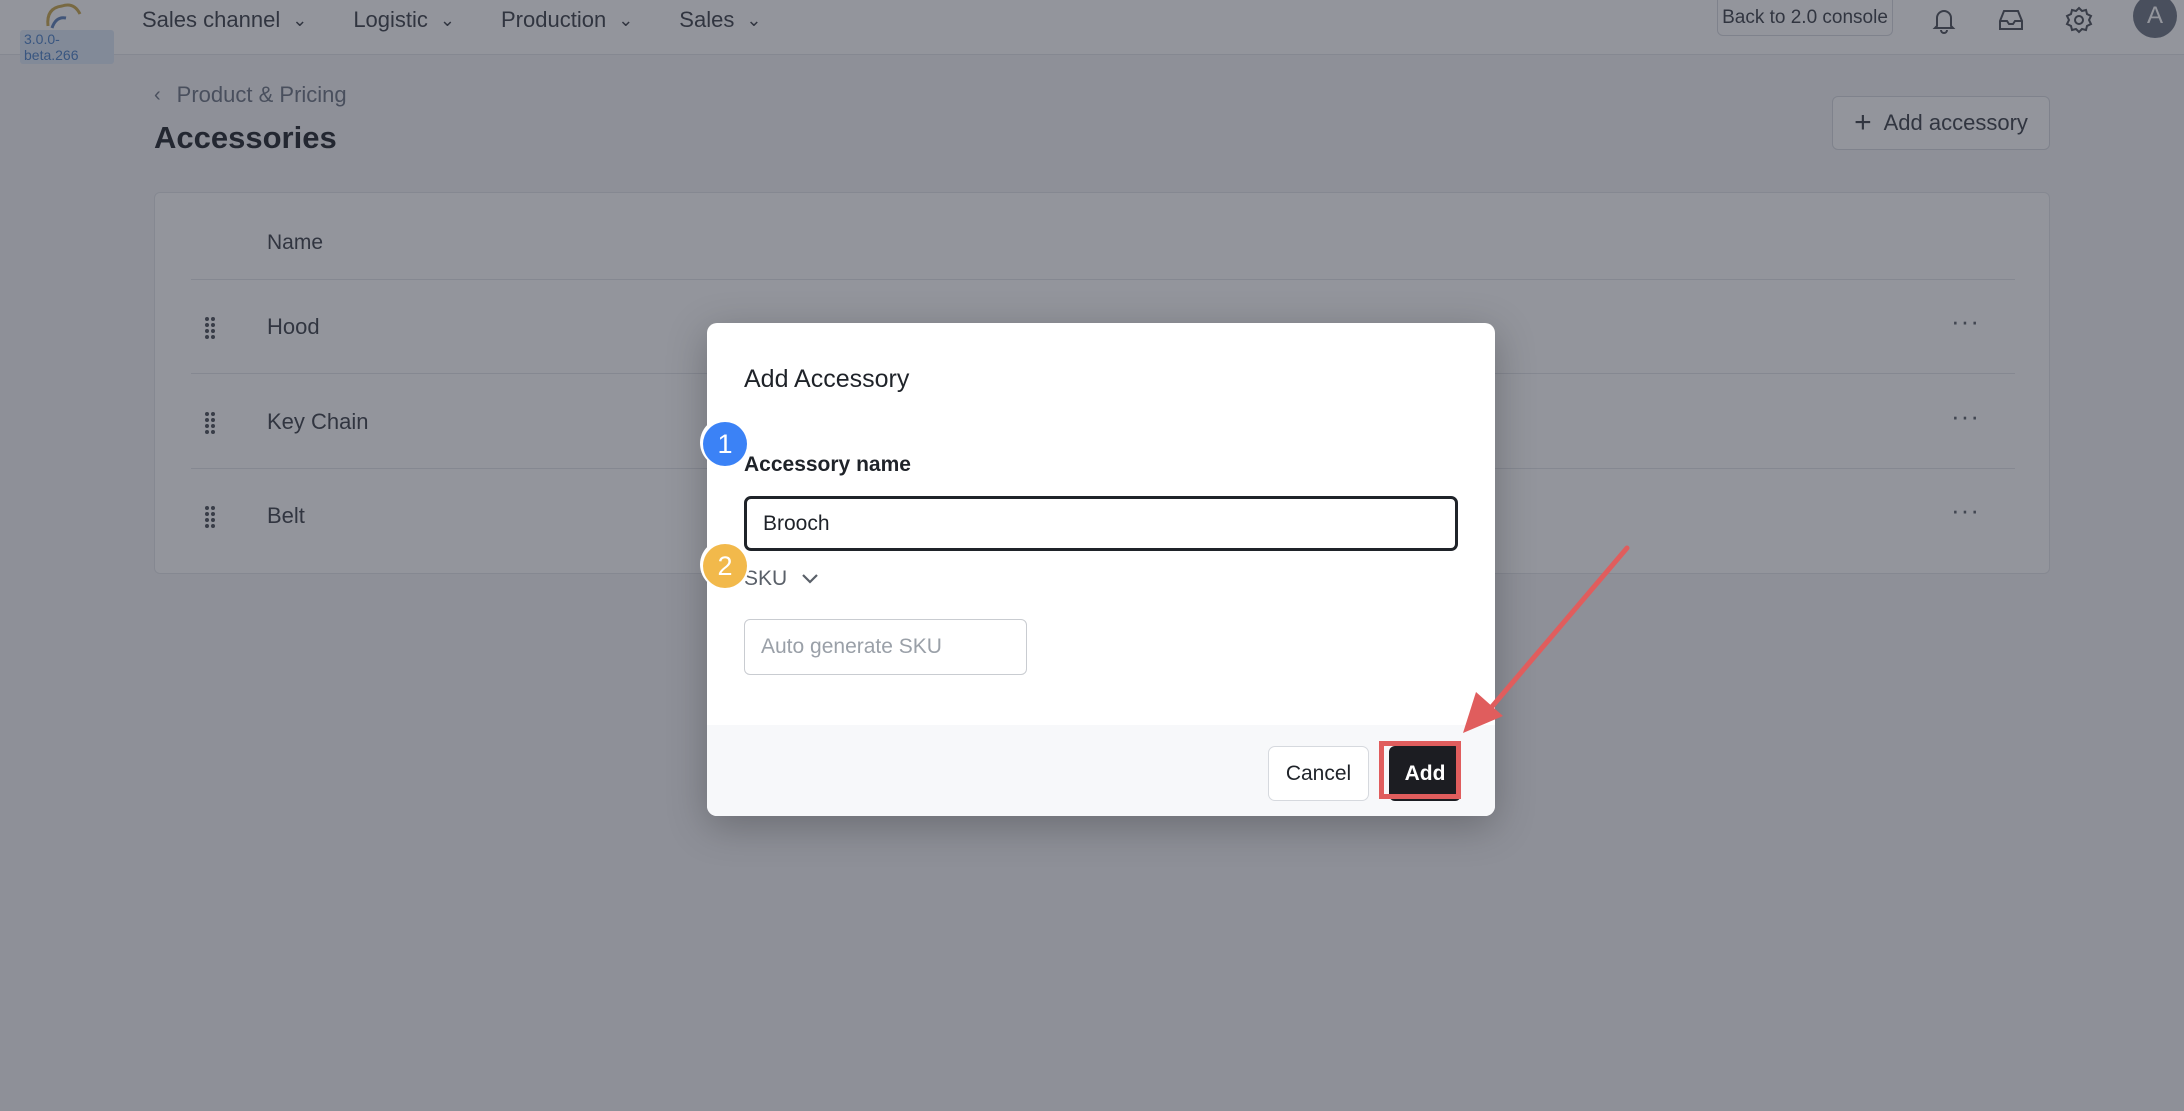  I want to click on sku-toggle: SKU, so click(781, 579).